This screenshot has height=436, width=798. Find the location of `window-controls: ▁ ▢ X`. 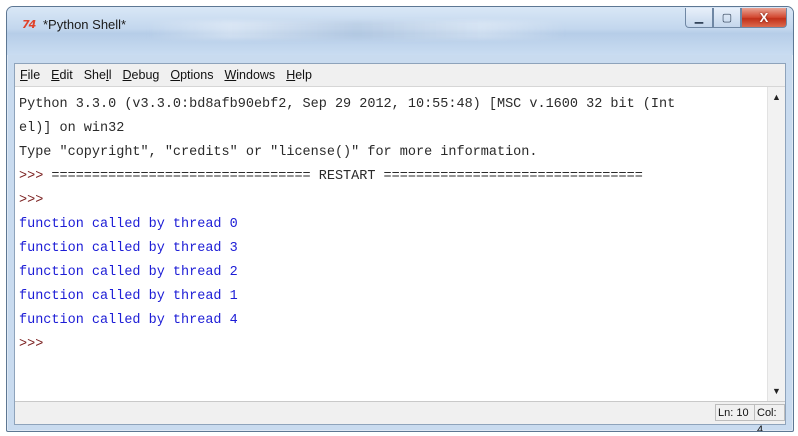

window-controls: ▁ ▢ X is located at coordinates (736, 18).